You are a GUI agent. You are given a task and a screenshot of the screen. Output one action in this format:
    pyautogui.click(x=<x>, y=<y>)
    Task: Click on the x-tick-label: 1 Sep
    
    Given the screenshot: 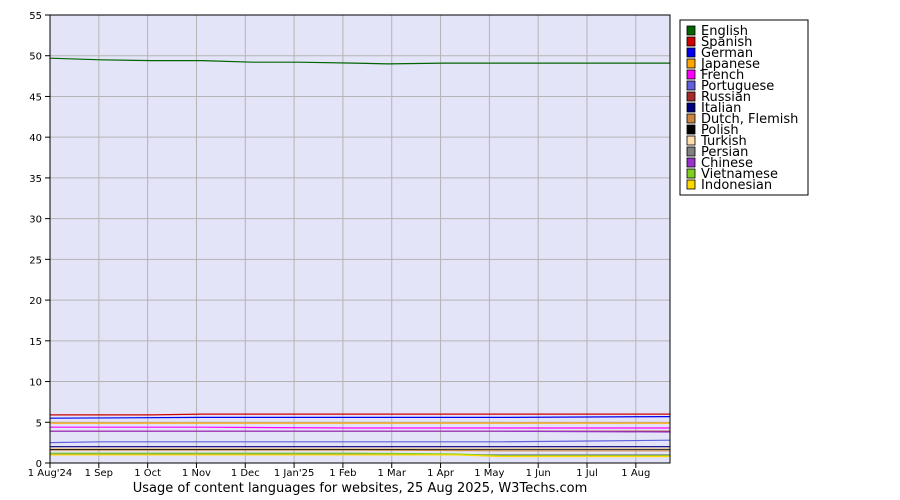 What is the action you would take?
    pyautogui.click(x=99, y=473)
    